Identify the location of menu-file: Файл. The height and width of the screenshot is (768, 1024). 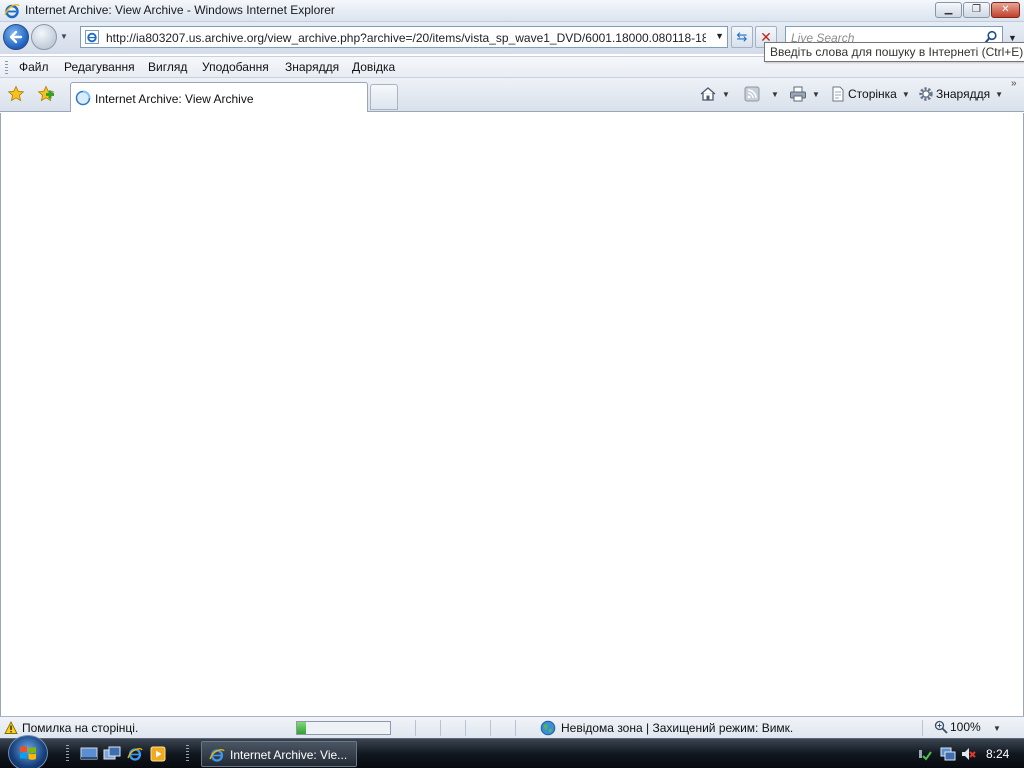
(34, 67).